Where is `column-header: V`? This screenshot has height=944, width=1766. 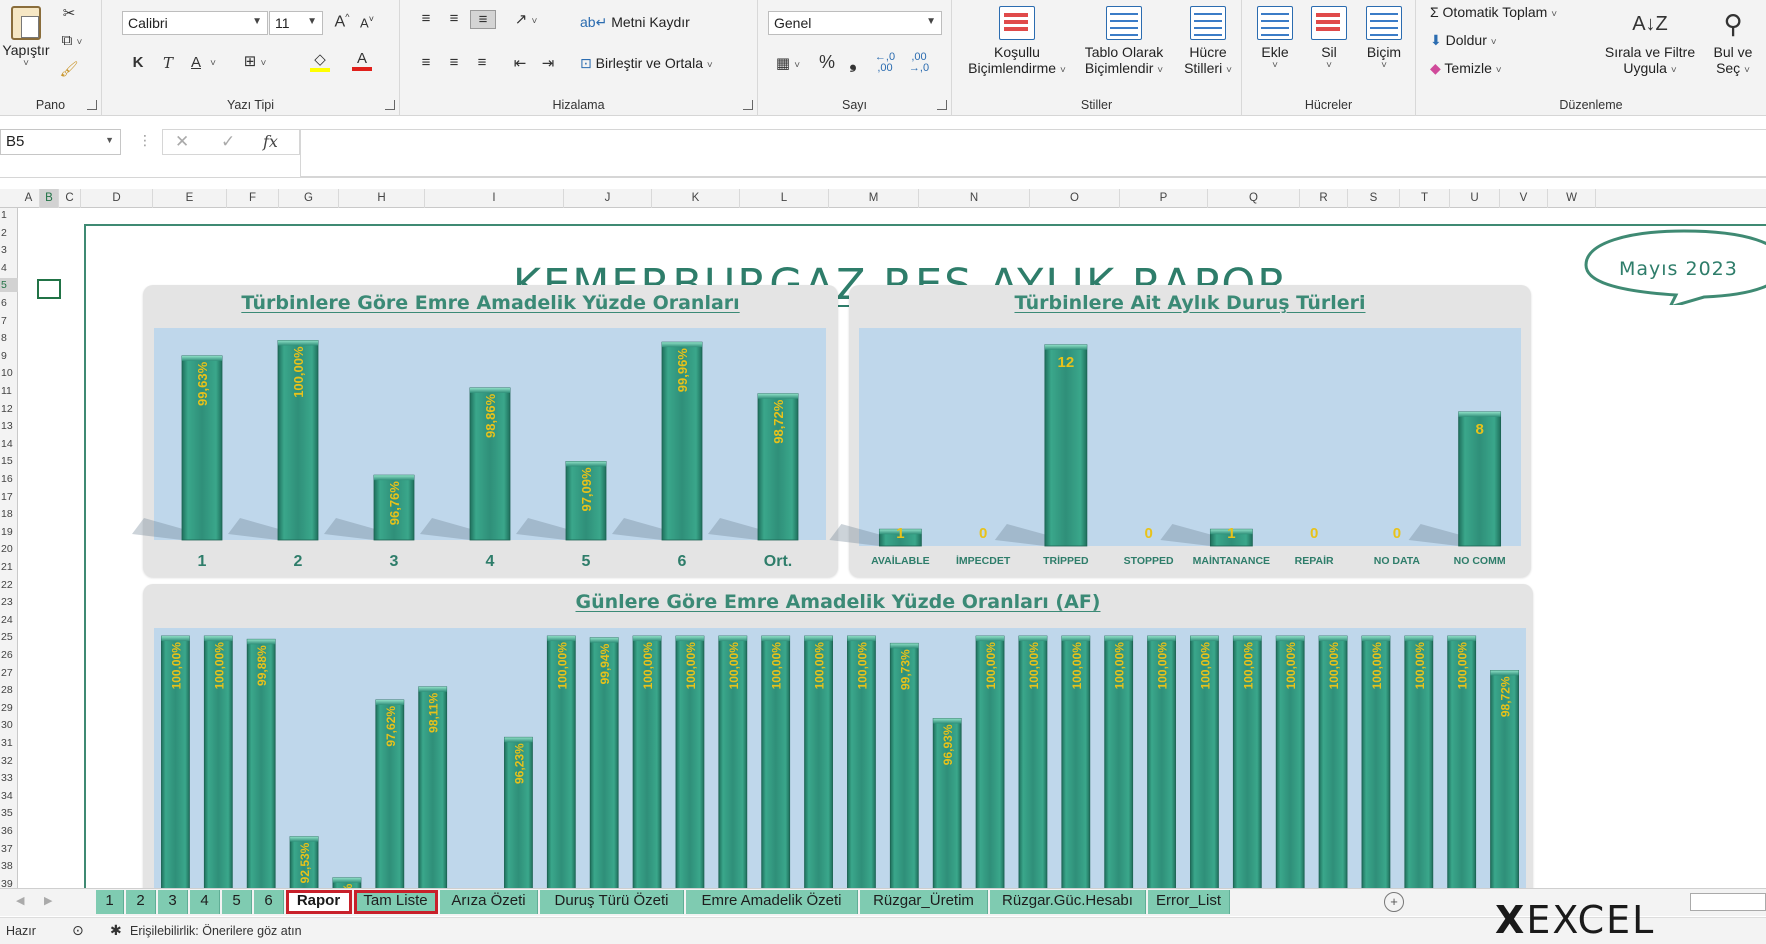 column-header: V is located at coordinates (1524, 198).